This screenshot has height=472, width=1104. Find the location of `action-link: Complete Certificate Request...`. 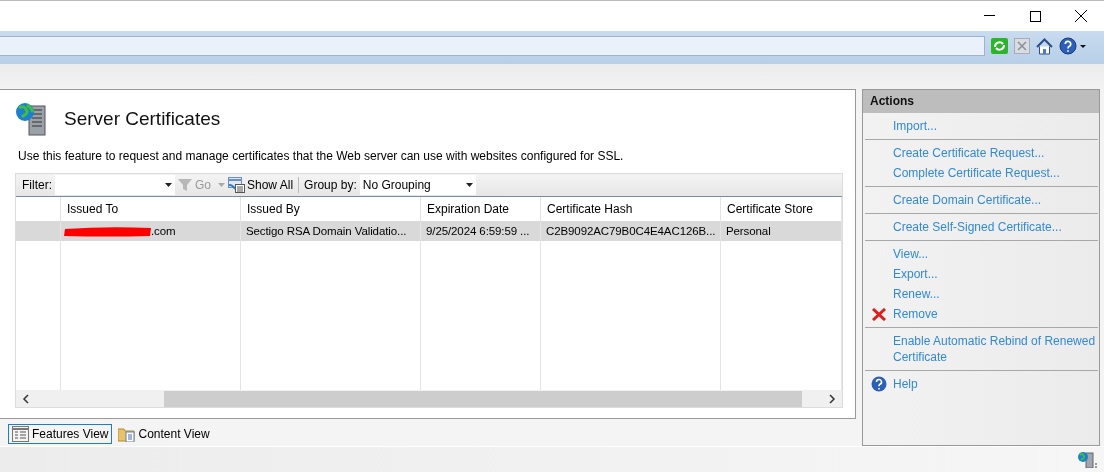

action-link: Complete Certificate Request... is located at coordinates (976, 173).